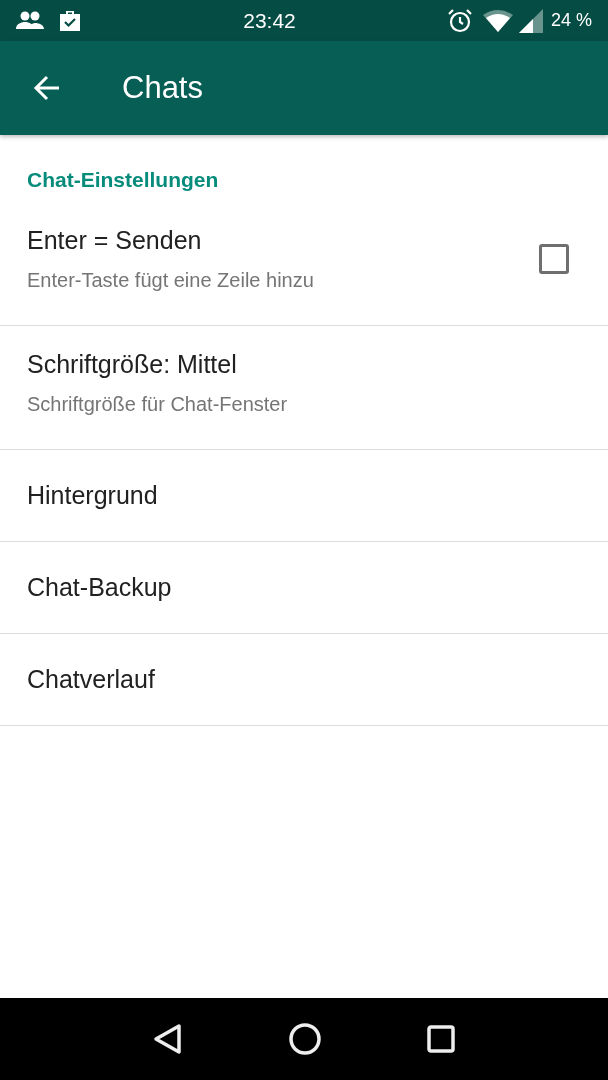 This screenshot has width=608, height=1080. What do you see at coordinates (305, 1039) in the screenshot?
I see `home-nav-icon` at bounding box center [305, 1039].